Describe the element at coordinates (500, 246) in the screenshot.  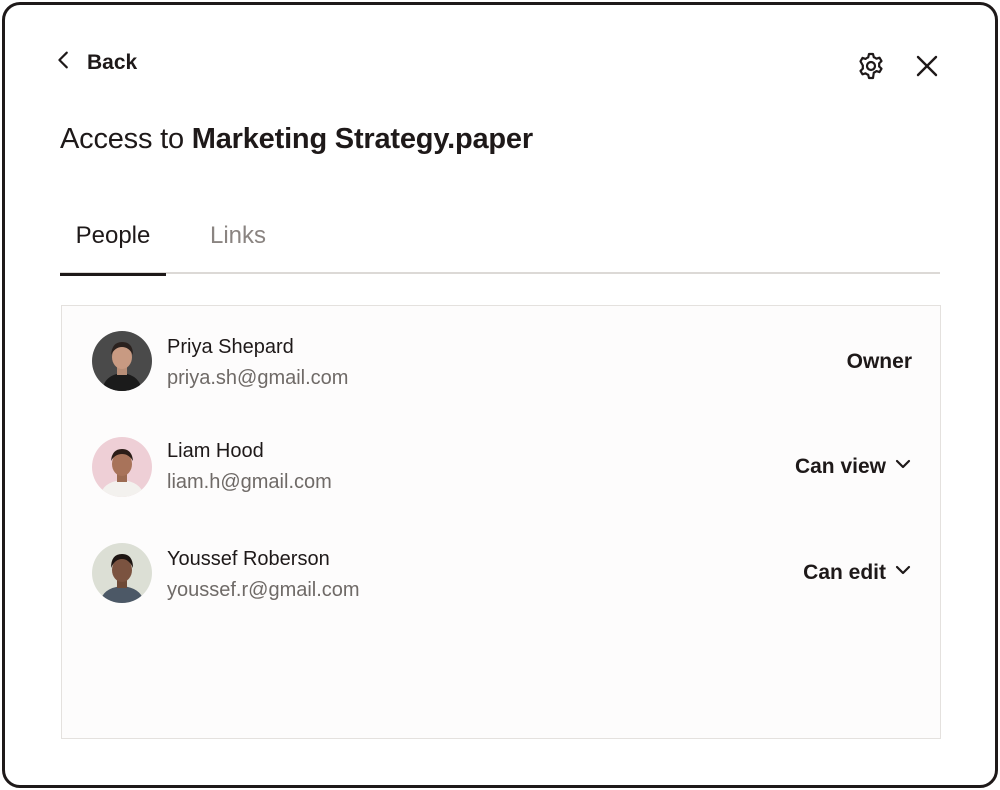
I see `tab-bar: People Links` at that location.